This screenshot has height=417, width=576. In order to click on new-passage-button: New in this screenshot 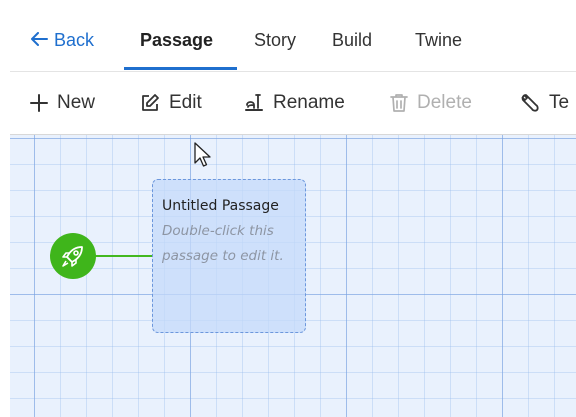, I will do `click(62, 103)`.